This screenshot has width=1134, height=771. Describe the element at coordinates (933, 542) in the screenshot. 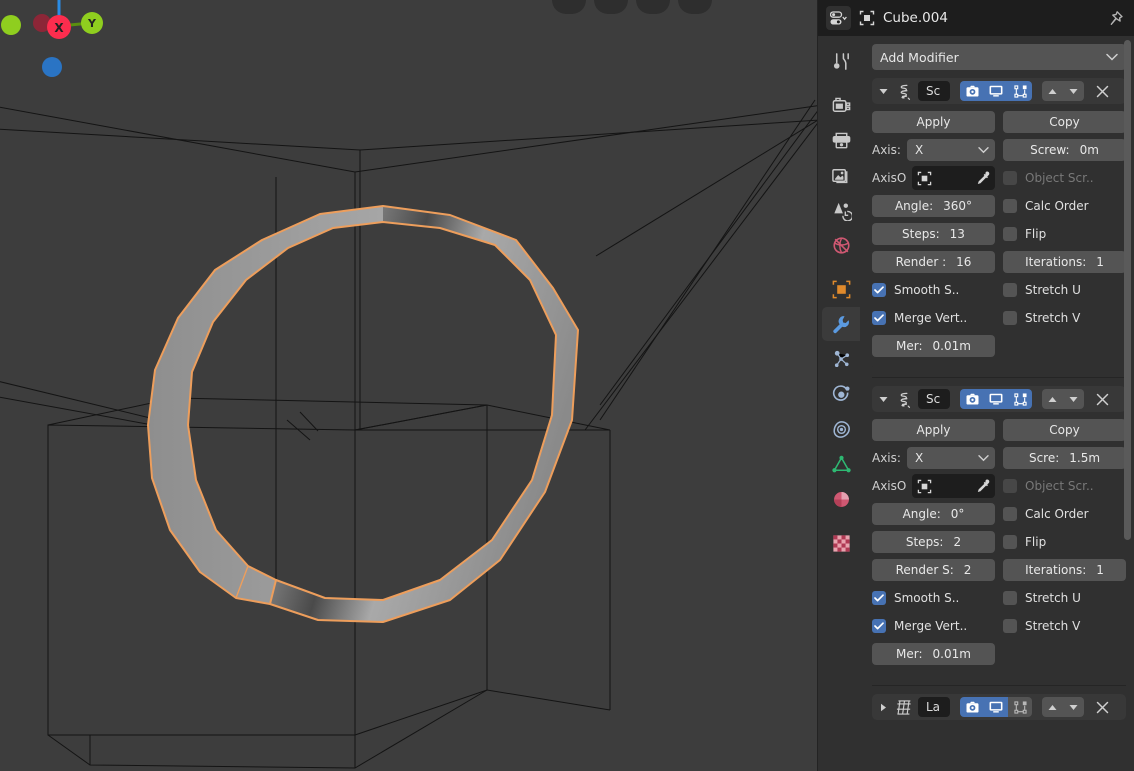

I see `steps-field: Steps: 2` at that location.